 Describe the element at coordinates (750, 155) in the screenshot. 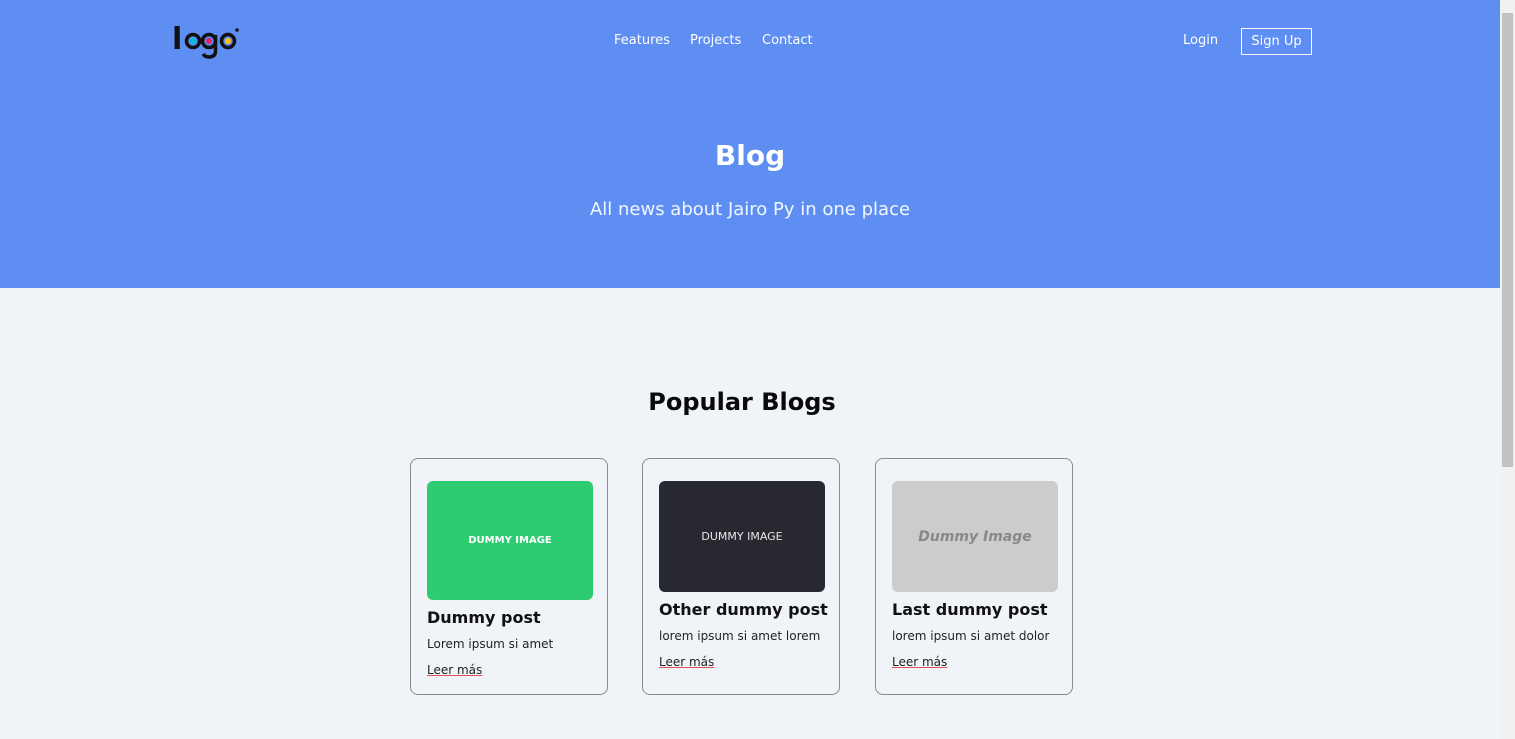

I see `page-title: Blog` at that location.